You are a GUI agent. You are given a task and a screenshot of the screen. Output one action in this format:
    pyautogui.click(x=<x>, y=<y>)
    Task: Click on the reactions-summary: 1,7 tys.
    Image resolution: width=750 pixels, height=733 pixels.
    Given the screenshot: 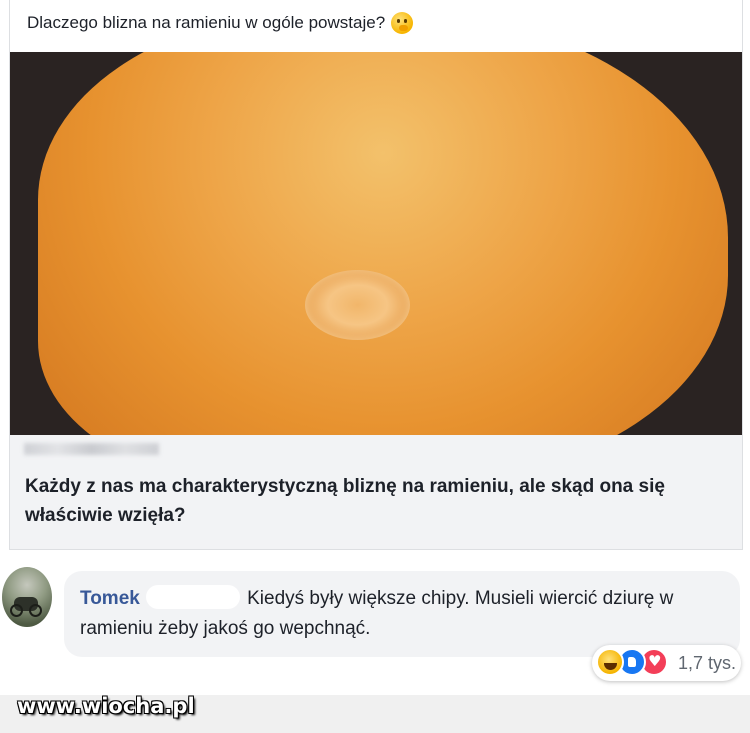 What is the action you would take?
    pyautogui.click(x=666, y=663)
    